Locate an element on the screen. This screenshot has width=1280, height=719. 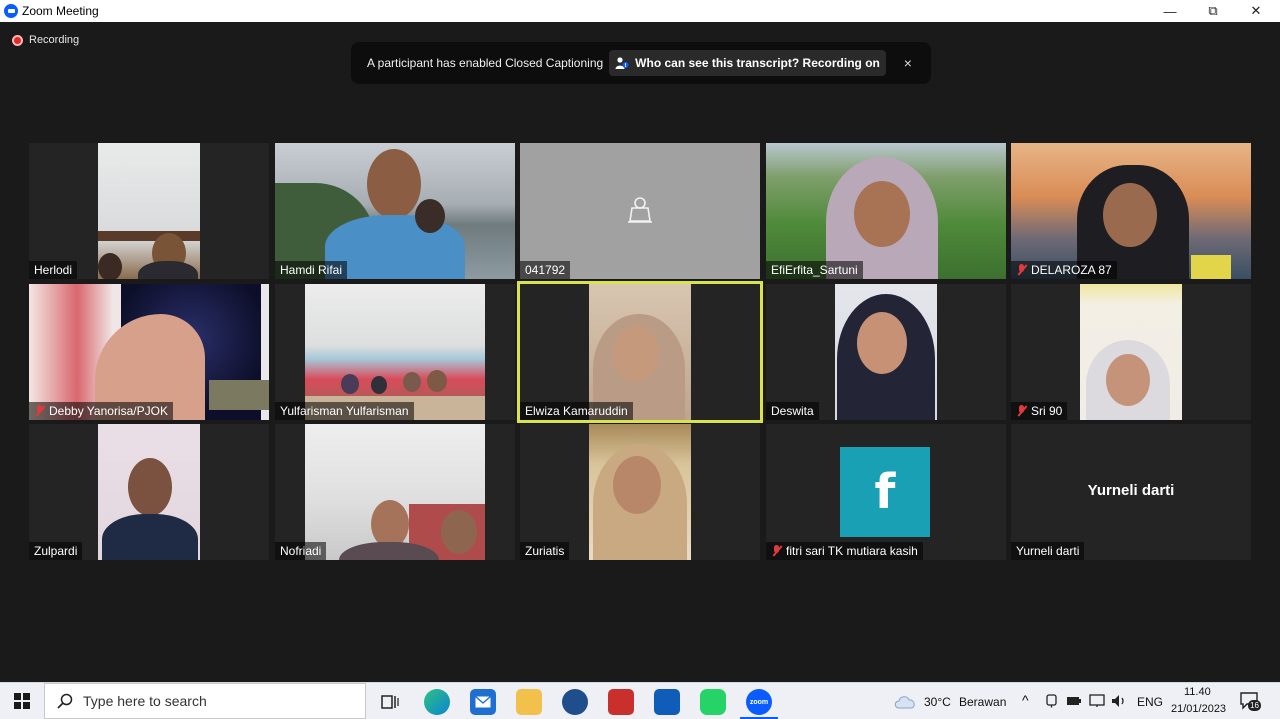
start-button is located at coordinates (22, 701).